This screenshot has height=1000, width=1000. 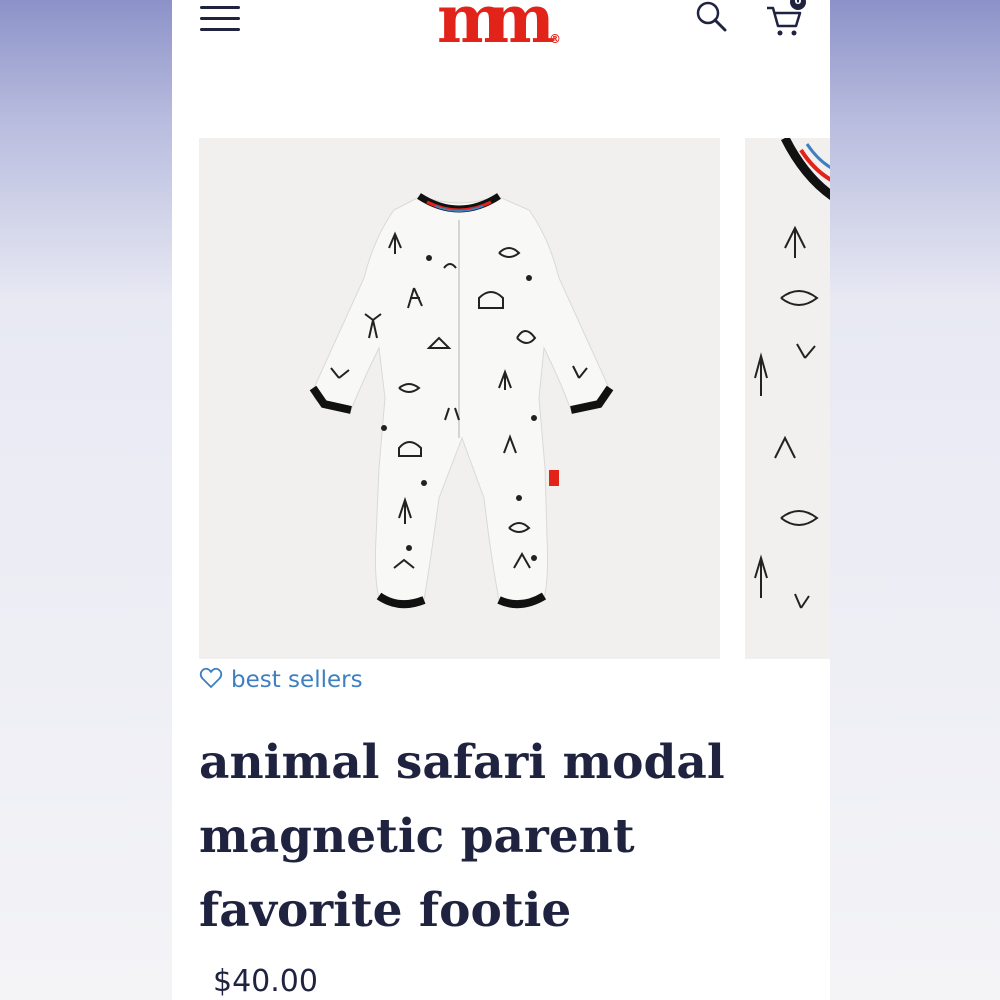 What do you see at coordinates (265, 981) in the screenshot?
I see `product-price: $40.00` at bounding box center [265, 981].